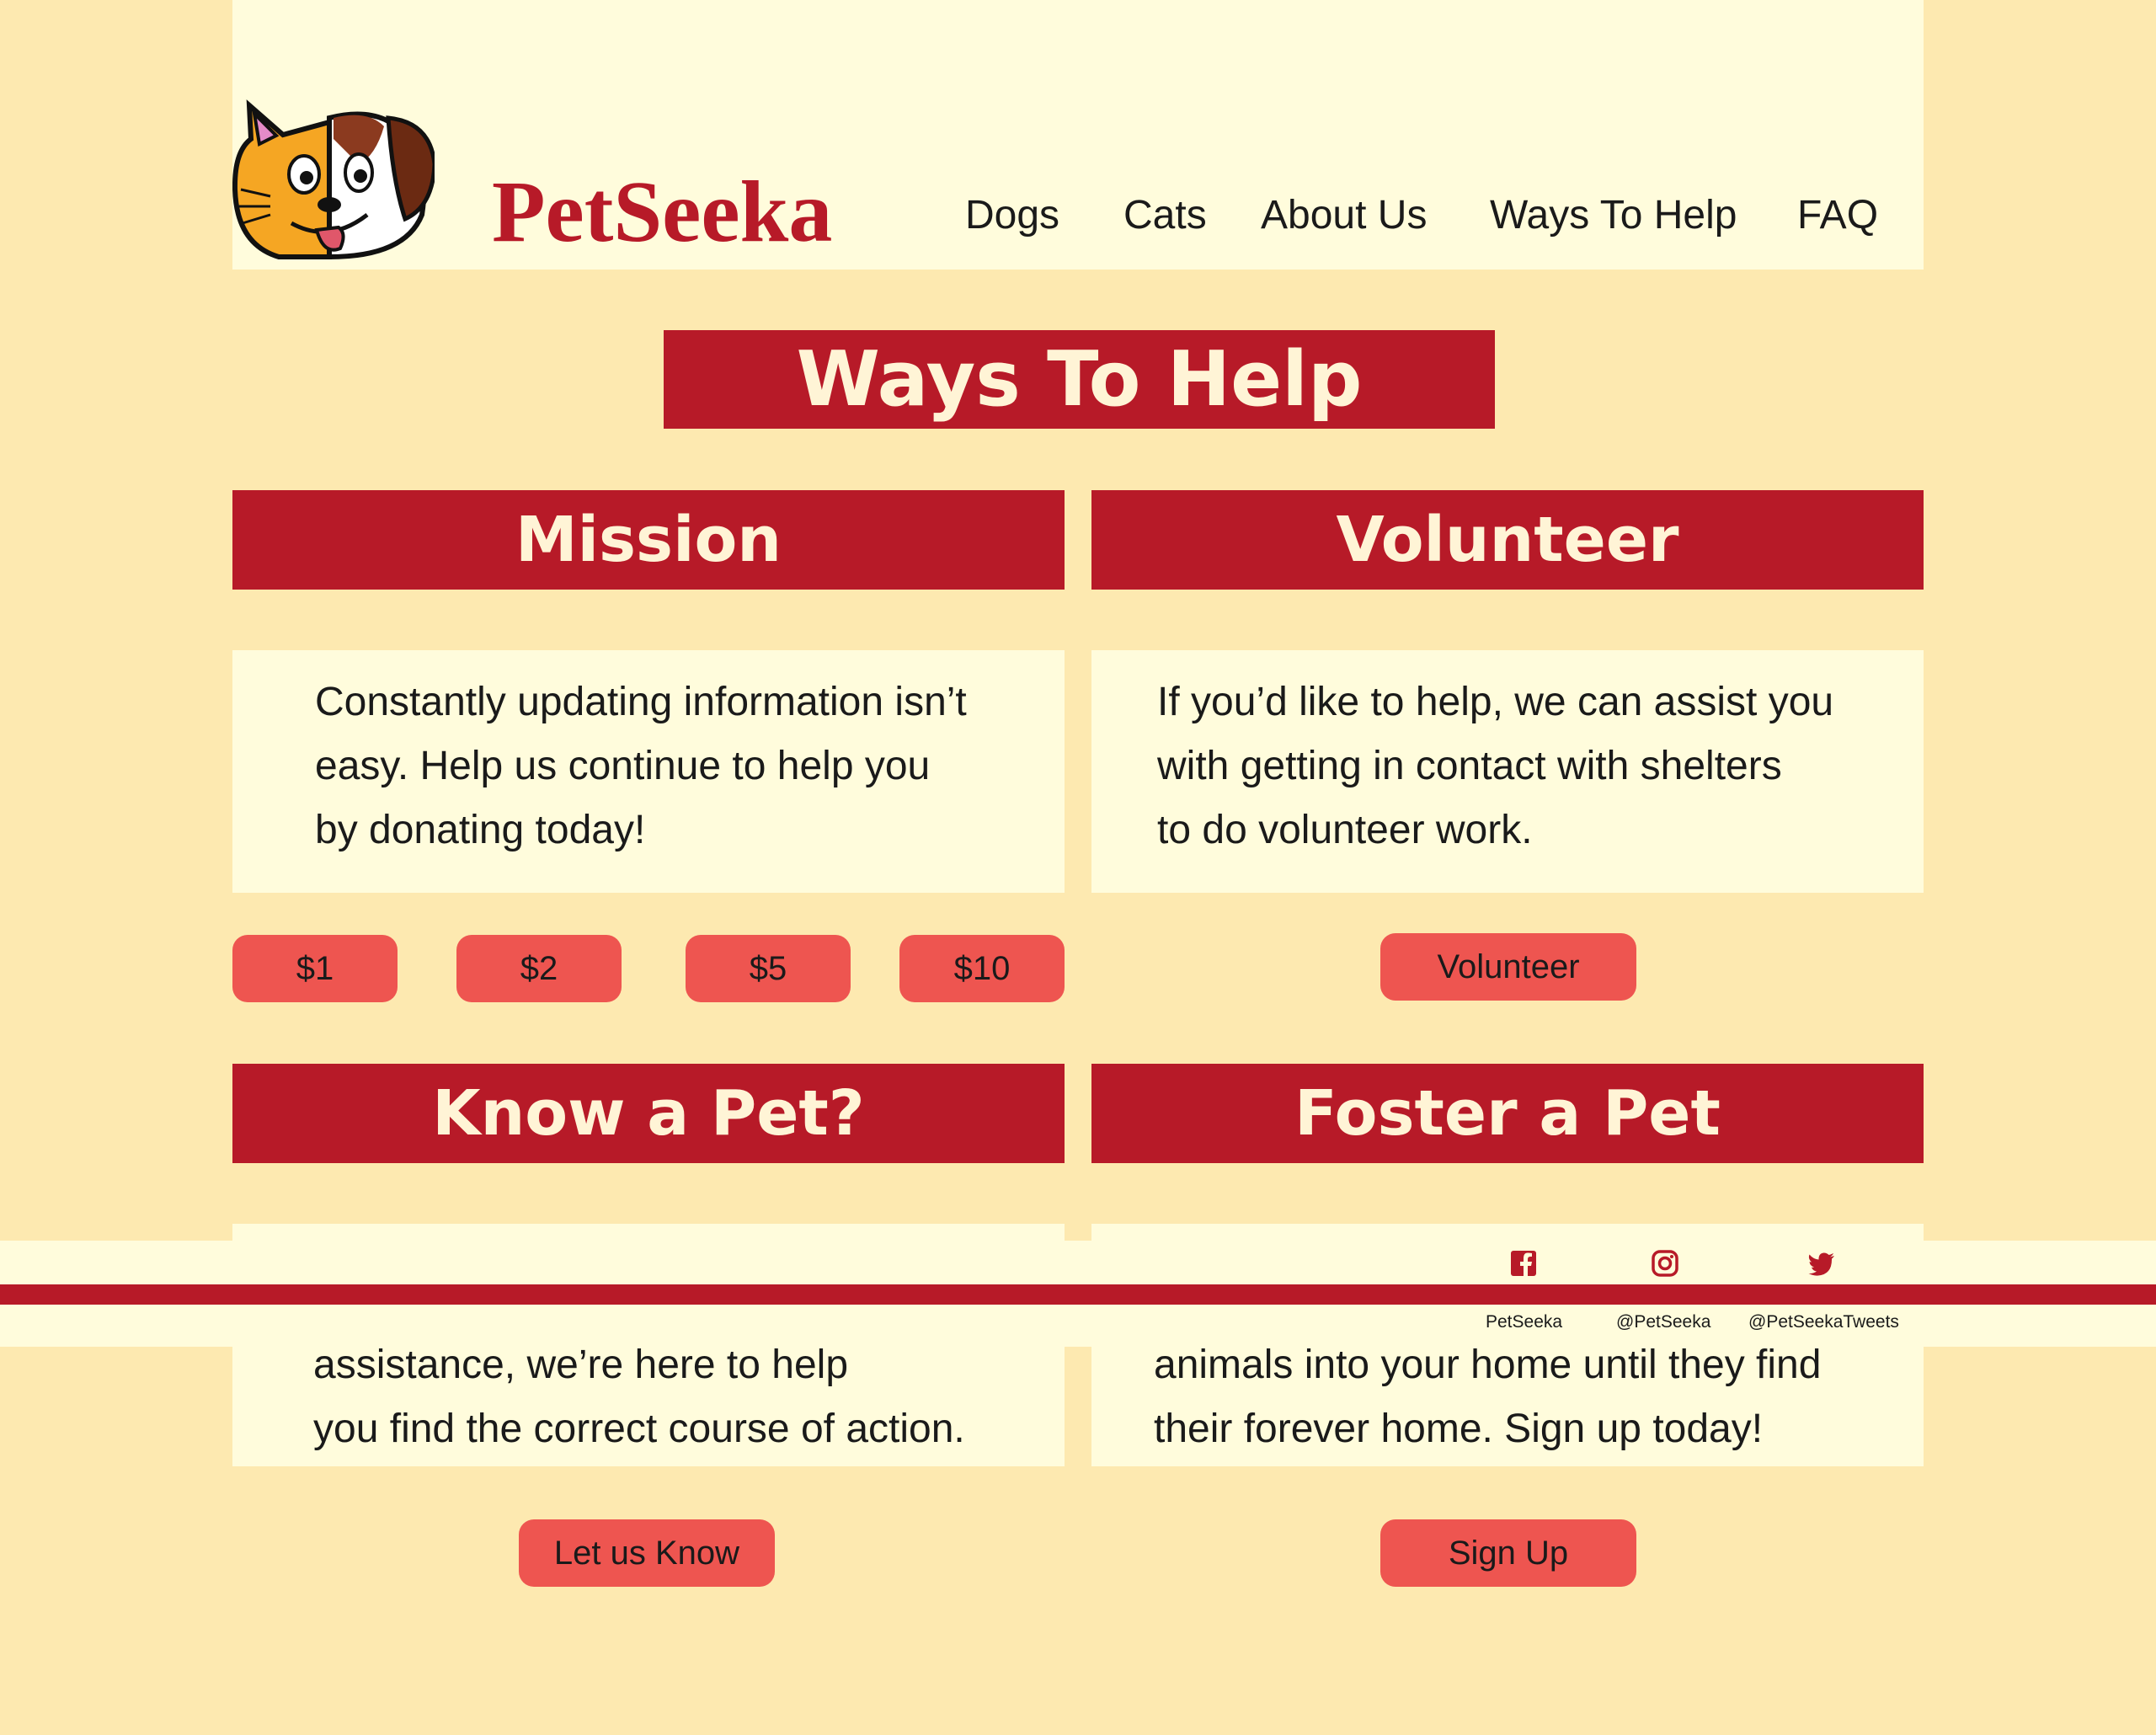 The height and width of the screenshot is (1735, 2156). What do you see at coordinates (1459, 1429) in the screenshot?
I see `foster-text-line: their forever home. Sign up today!` at bounding box center [1459, 1429].